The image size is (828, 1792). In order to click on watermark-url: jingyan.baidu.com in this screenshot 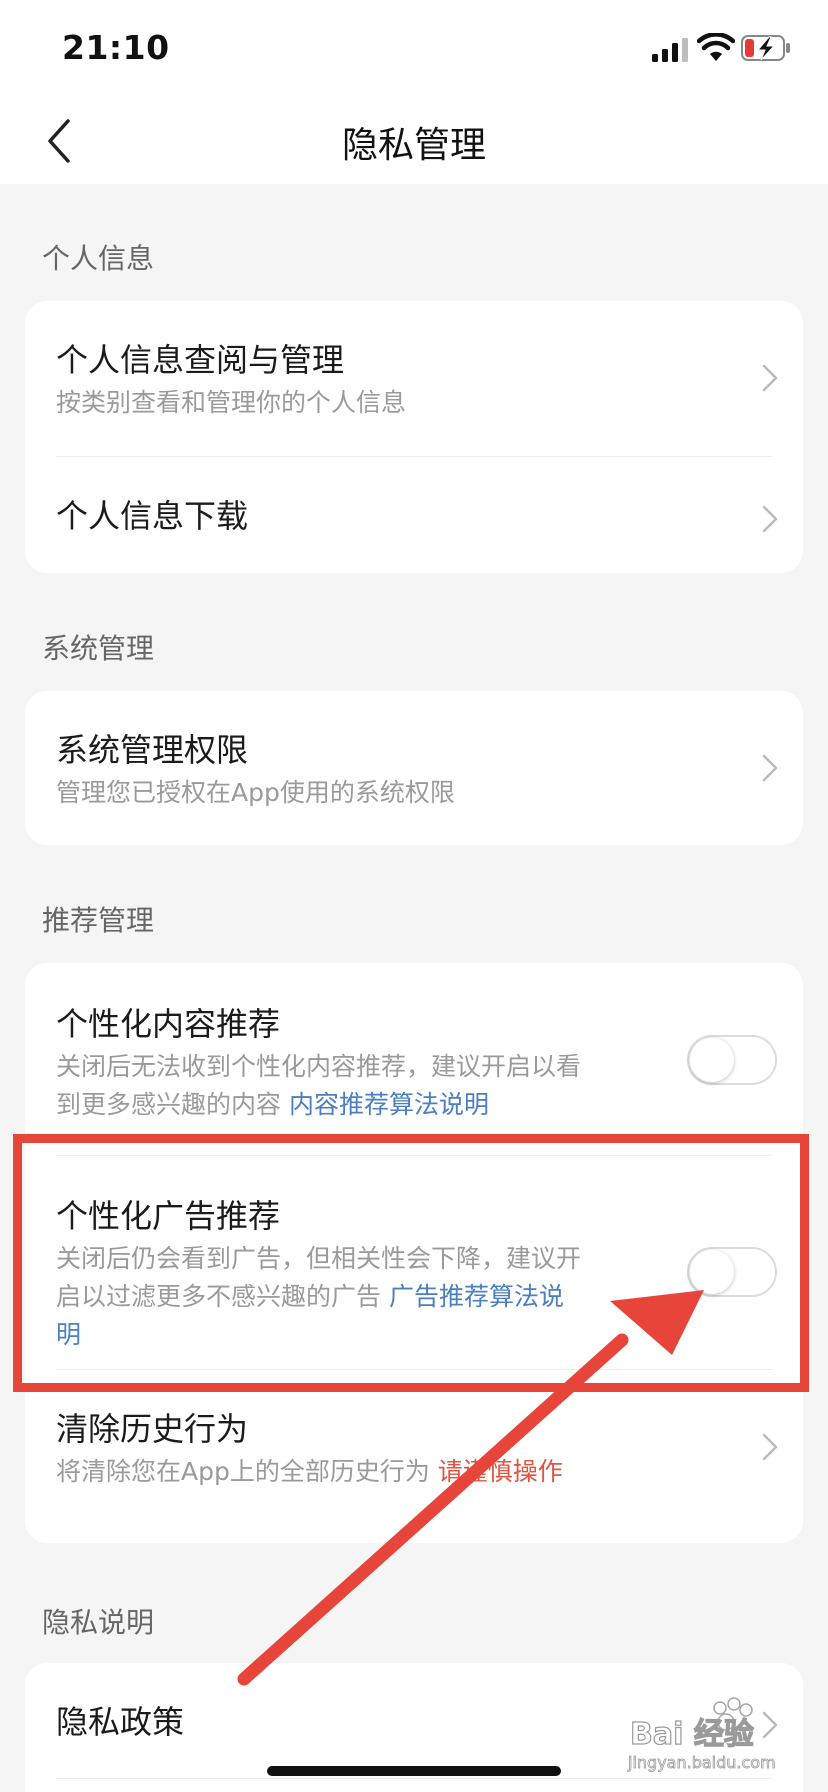, I will do `click(701, 1762)`.